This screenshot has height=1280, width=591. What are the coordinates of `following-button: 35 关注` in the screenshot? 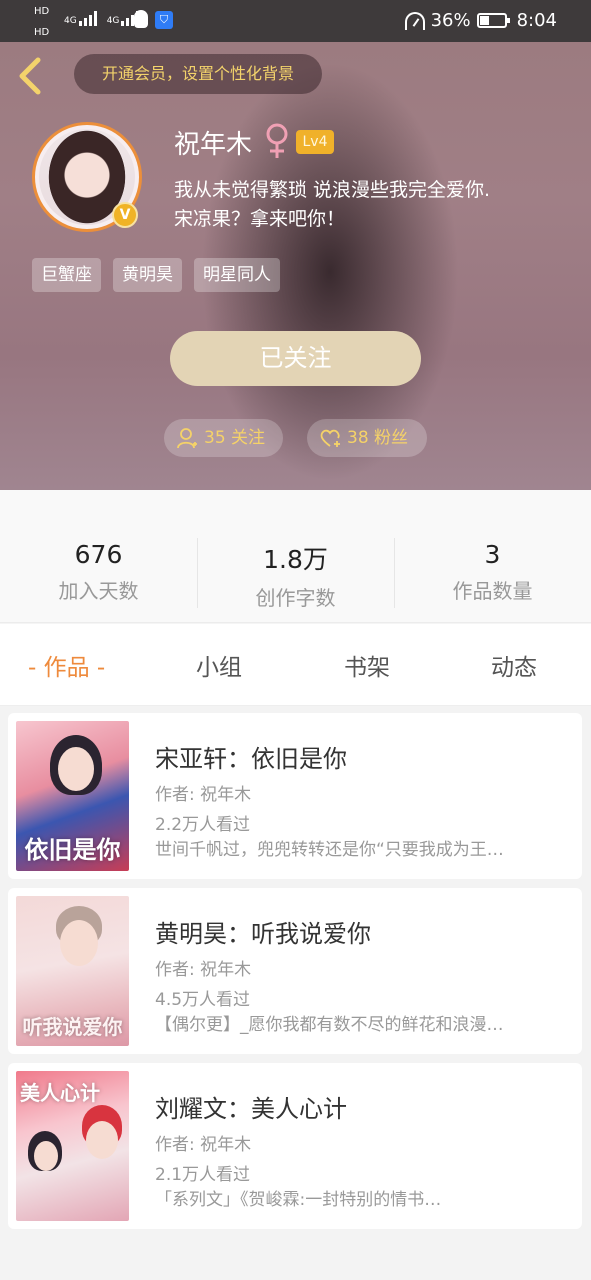 It's located at (223, 438).